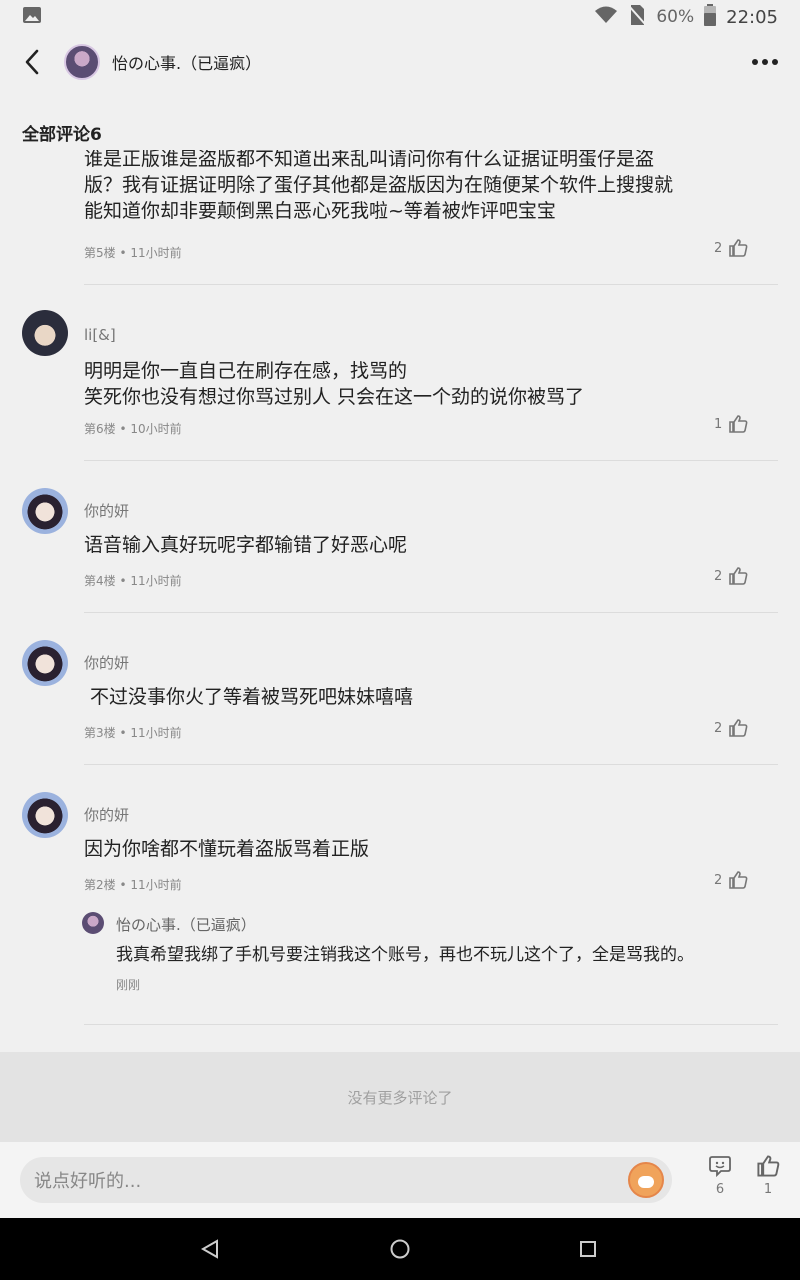 This screenshot has height=1280, width=800. I want to click on page-title: 怡の心事.（已逼疯）, so click(187, 63).